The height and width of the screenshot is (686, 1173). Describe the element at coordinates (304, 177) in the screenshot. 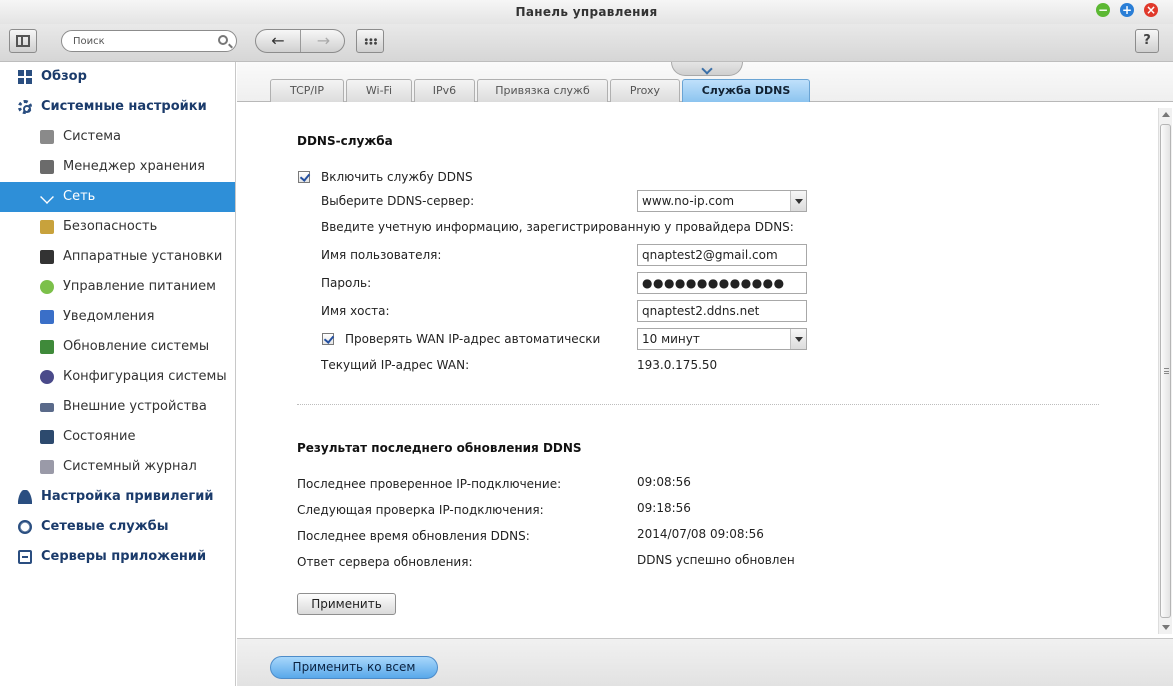

I see `enable-ddns-checkbox` at that location.